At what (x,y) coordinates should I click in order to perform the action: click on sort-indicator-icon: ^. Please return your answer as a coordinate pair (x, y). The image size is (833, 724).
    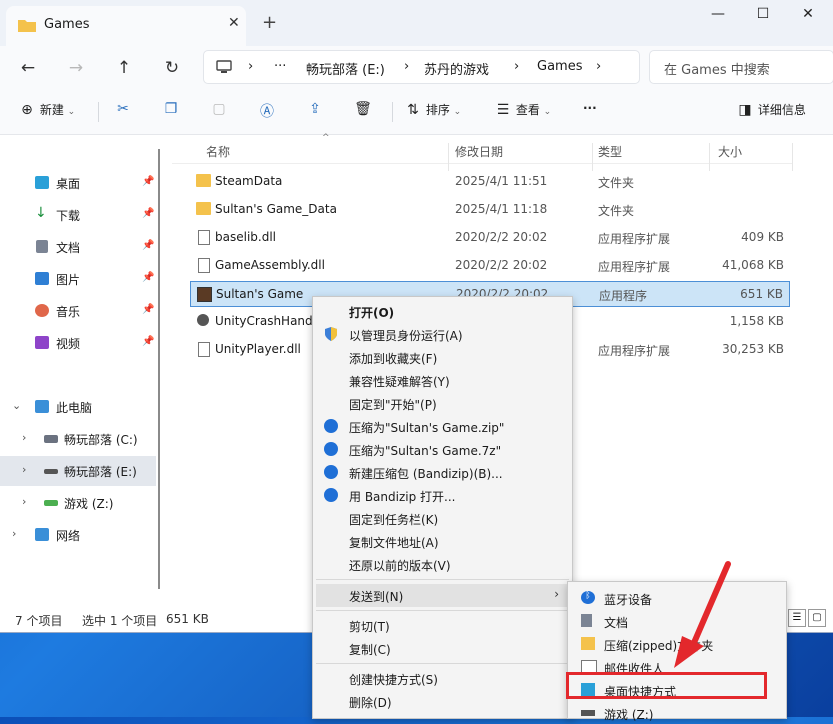
    Looking at the image, I should click on (326, 138).